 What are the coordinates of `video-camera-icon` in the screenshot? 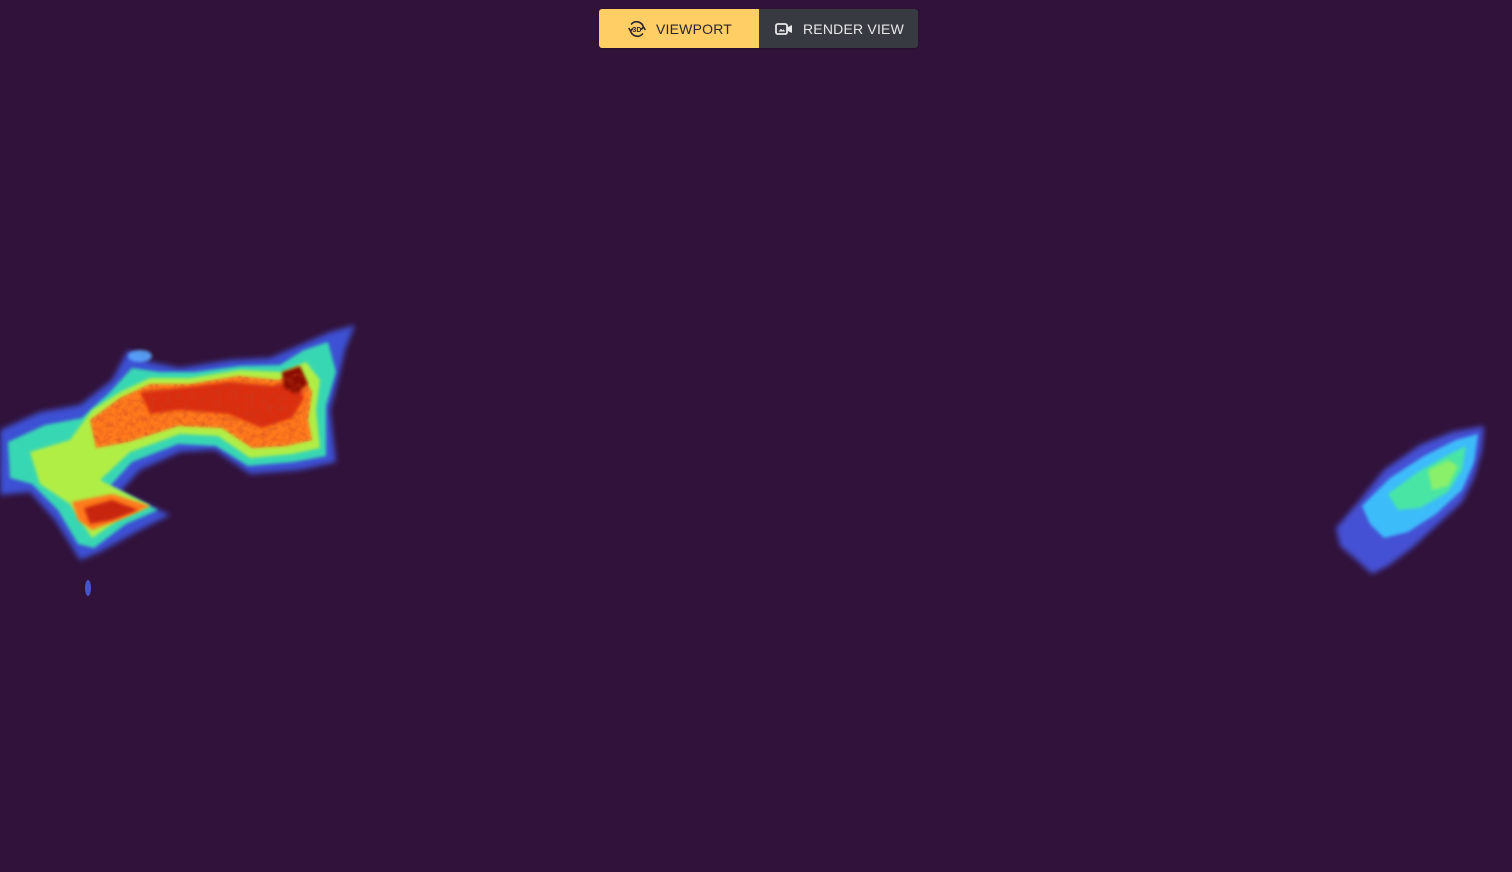 It's located at (784, 29).